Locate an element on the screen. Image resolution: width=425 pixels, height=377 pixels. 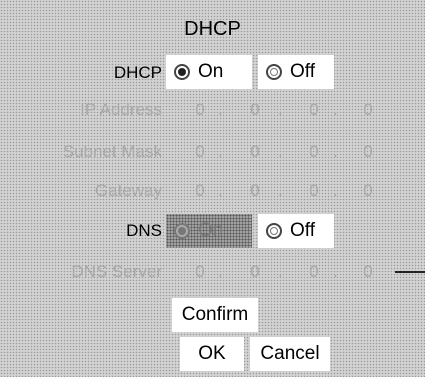
dns-on-option: On is located at coordinates (209, 231).